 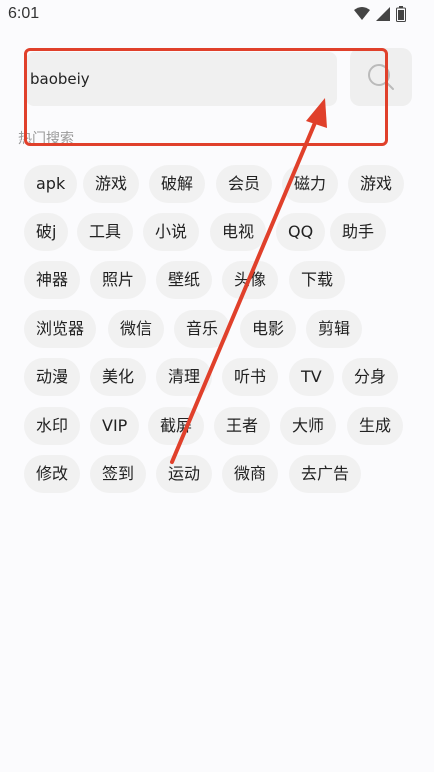 I want to click on hot-search-tag: 破解, so click(x=177, y=184).